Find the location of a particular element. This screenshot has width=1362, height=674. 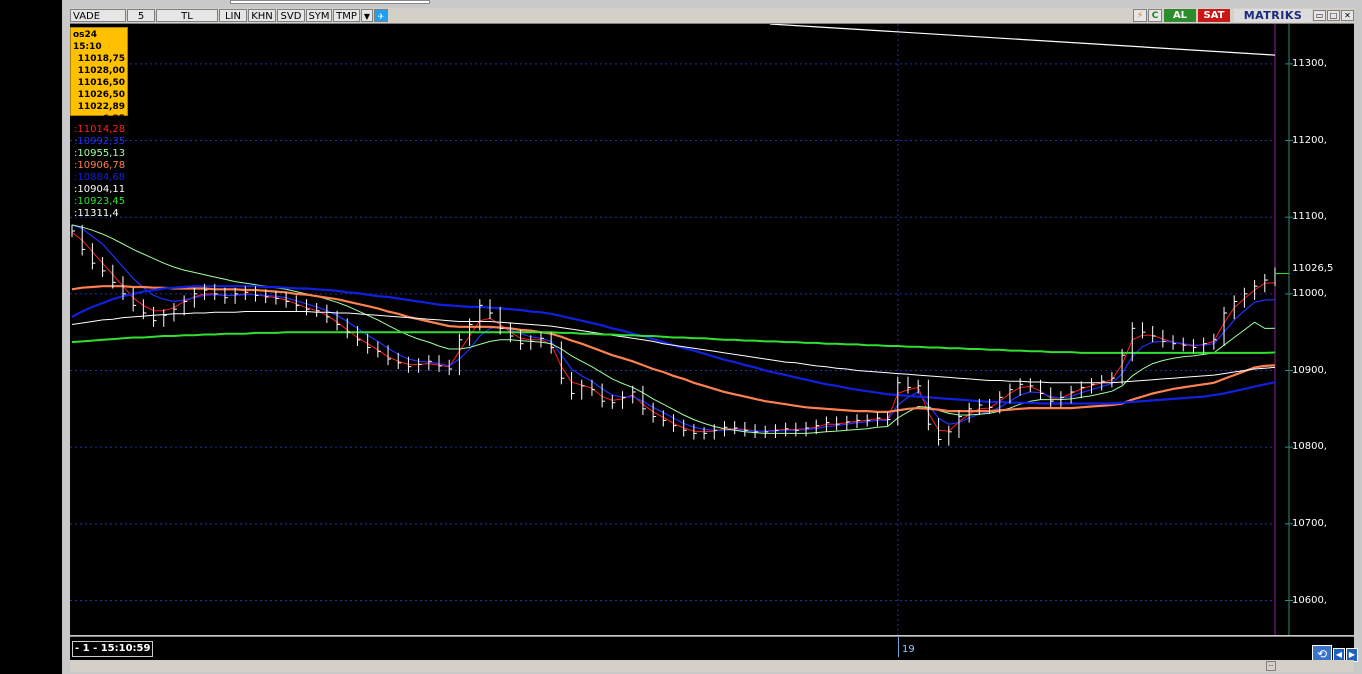

brand-logo: MATRIKS is located at coordinates (1273, 15).